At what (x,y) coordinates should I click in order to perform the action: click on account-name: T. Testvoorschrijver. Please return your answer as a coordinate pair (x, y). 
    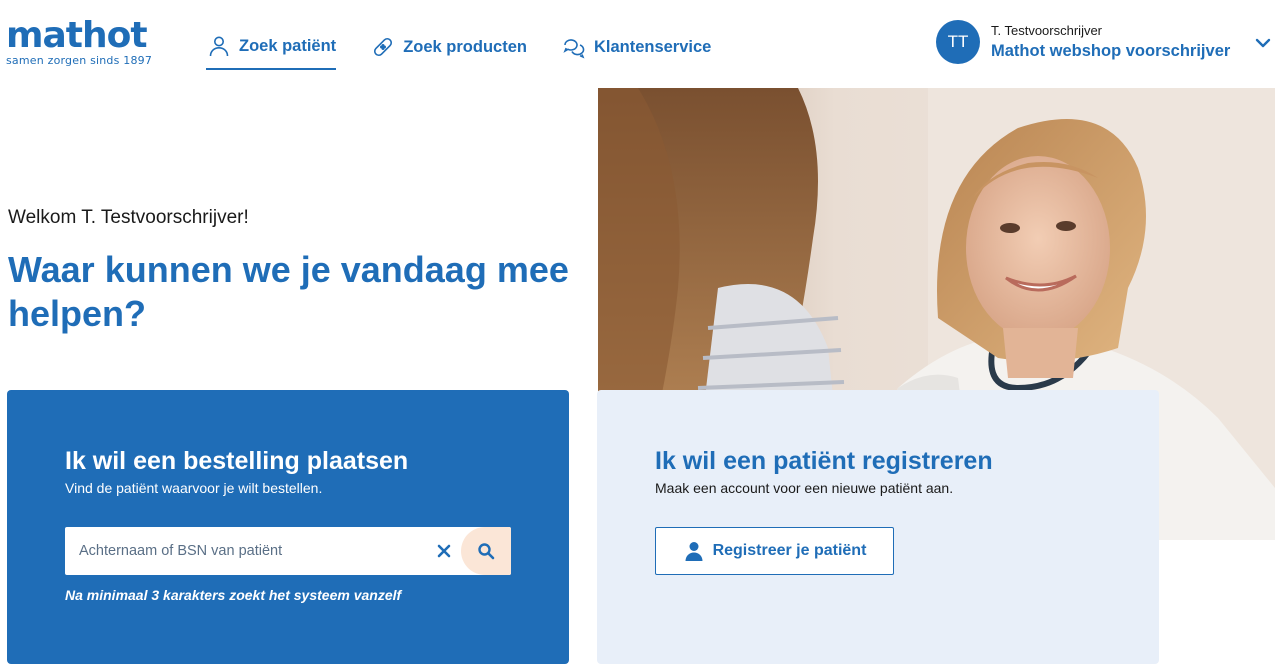
    Looking at the image, I should click on (1047, 30).